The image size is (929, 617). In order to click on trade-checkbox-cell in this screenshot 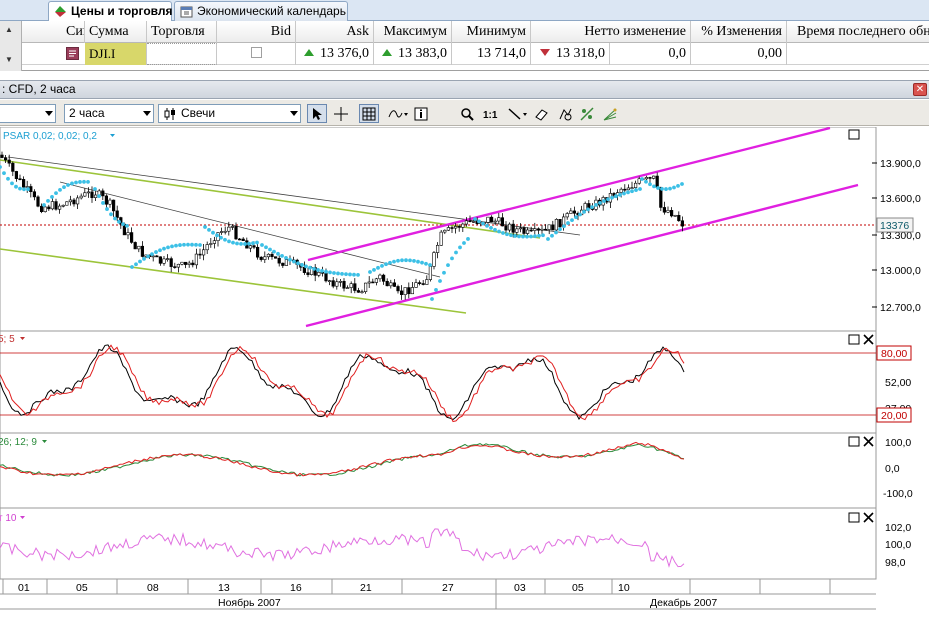, I will do `click(256, 54)`.